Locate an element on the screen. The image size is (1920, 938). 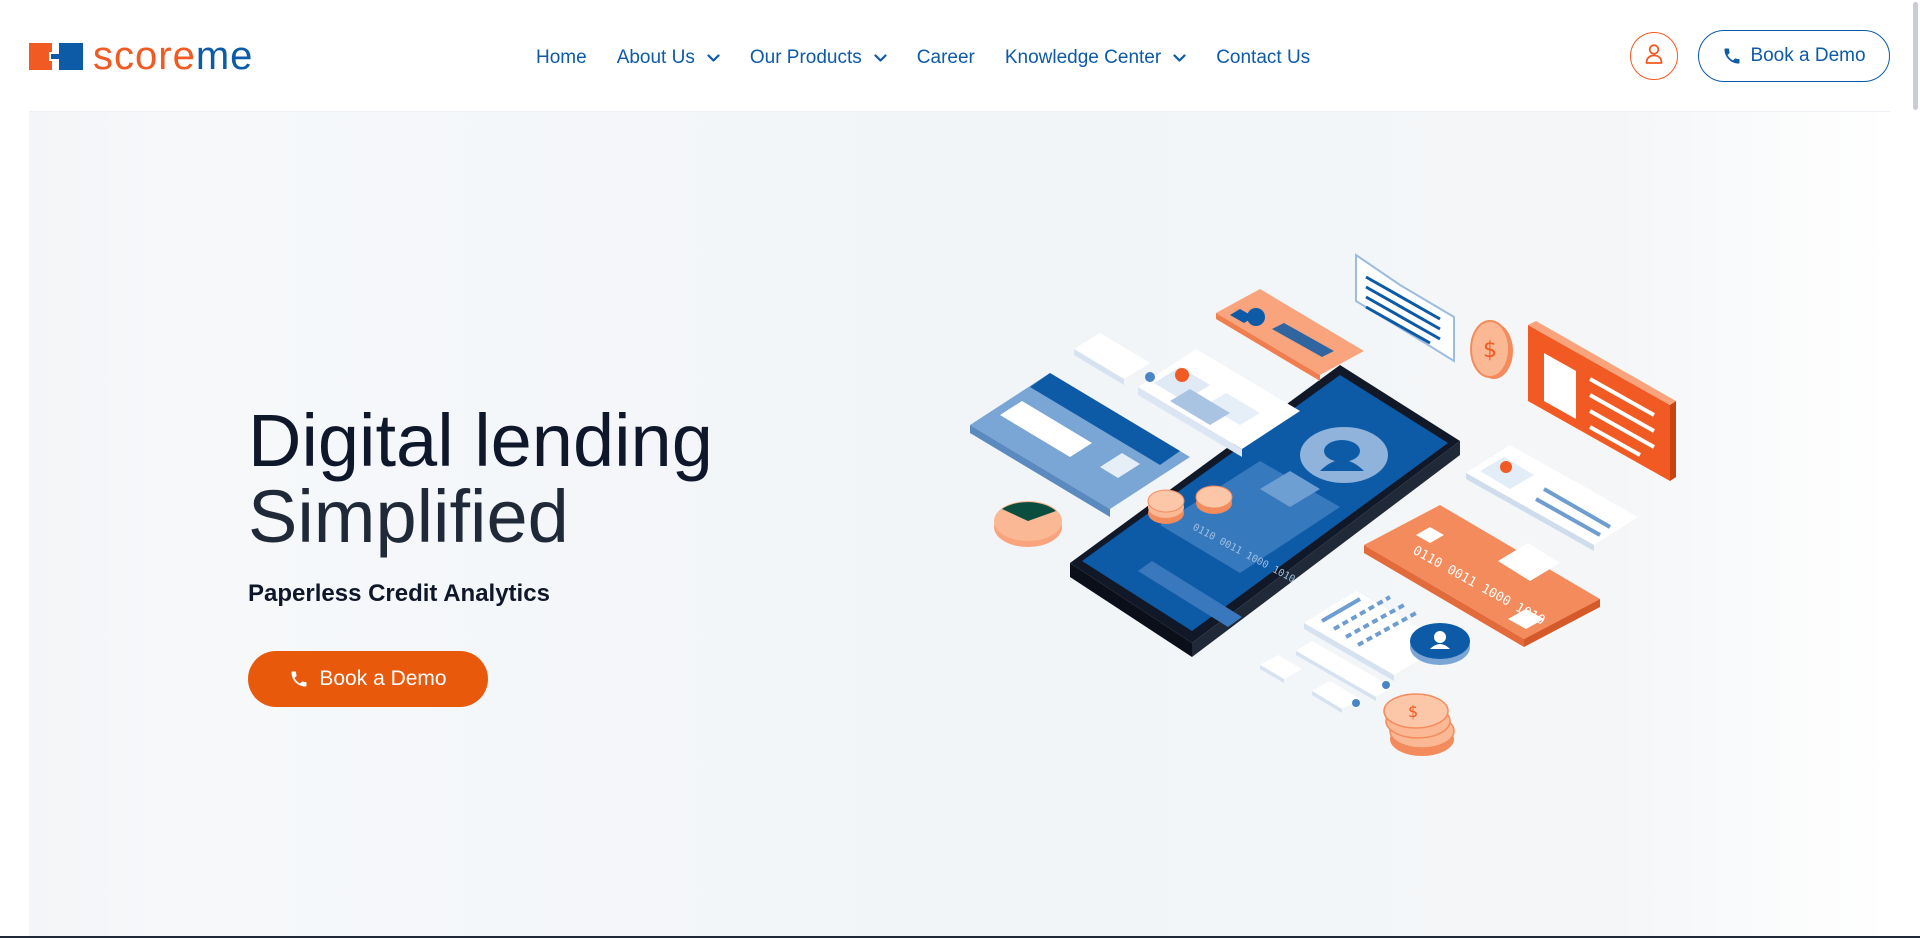
nav-item-contact-us: Contact Us is located at coordinates (1263, 58).